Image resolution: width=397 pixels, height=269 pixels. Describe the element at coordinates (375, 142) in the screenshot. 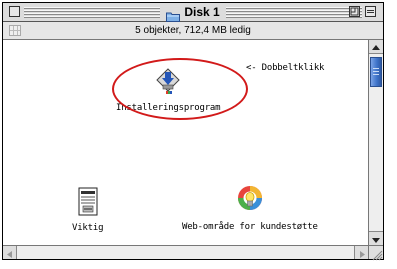

I see `vertical-scrollbar` at that location.